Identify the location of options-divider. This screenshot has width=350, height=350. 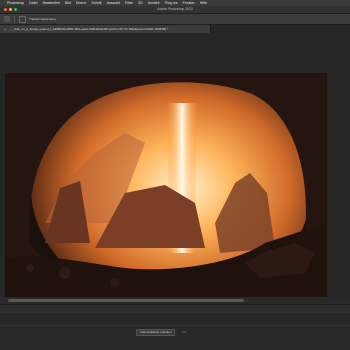
(14, 19).